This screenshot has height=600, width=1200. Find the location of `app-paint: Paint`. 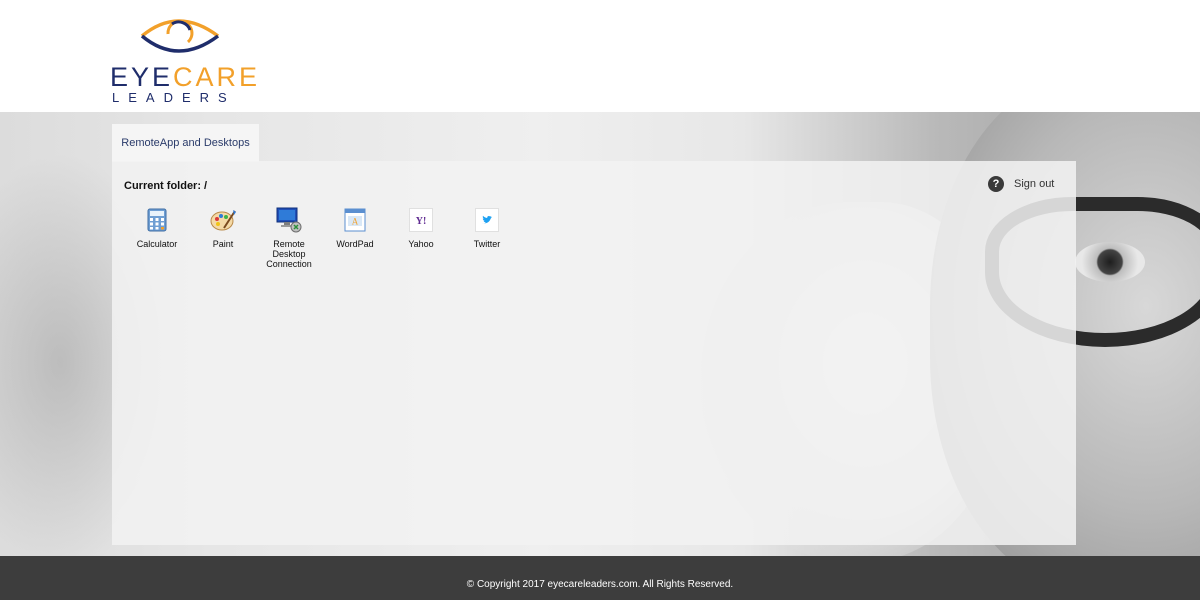

app-paint: Paint is located at coordinates (223, 238).